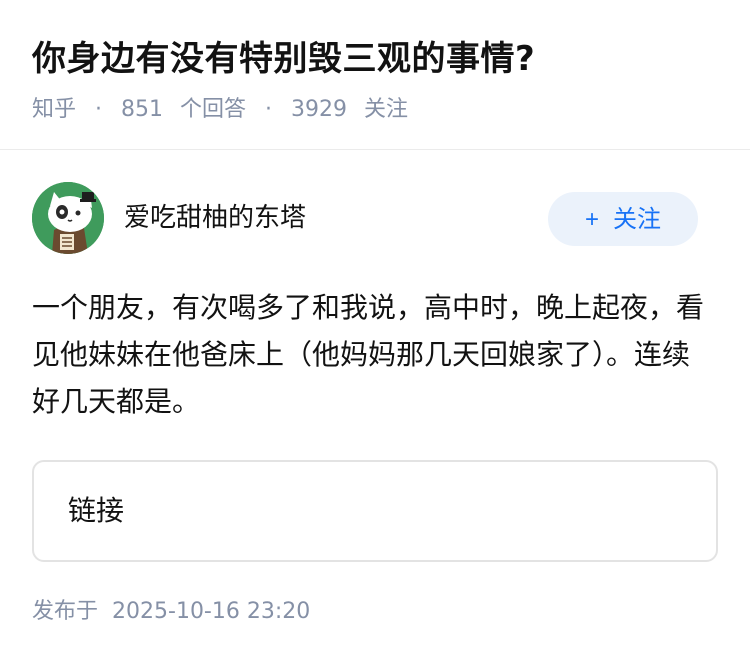 This screenshot has height=664, width=750. What do you see at coordinates (215, 218) in the screenshot?
I see `author-name: 爱吃甜柚的东塔` at bounding box center [215, 218].